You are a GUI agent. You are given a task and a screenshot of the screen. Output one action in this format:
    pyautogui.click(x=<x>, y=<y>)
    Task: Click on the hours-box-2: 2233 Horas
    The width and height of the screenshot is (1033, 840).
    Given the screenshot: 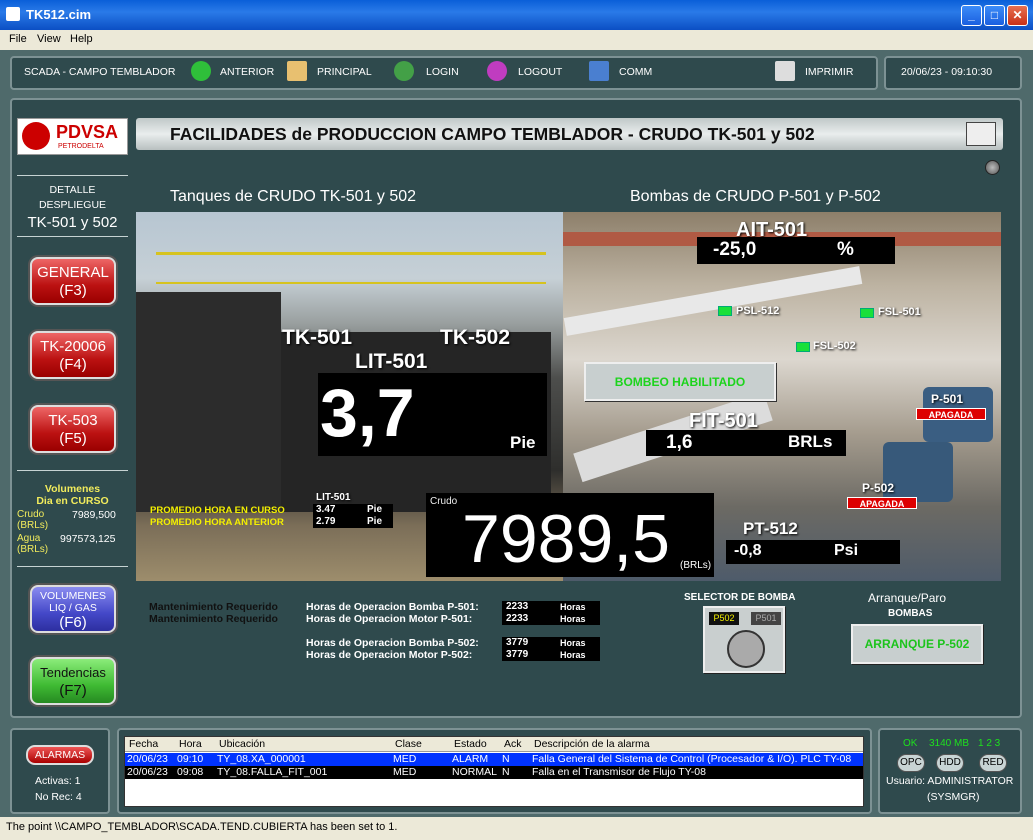 What is the action you would take?
    pyautogui.click(x=551, y=619)
    